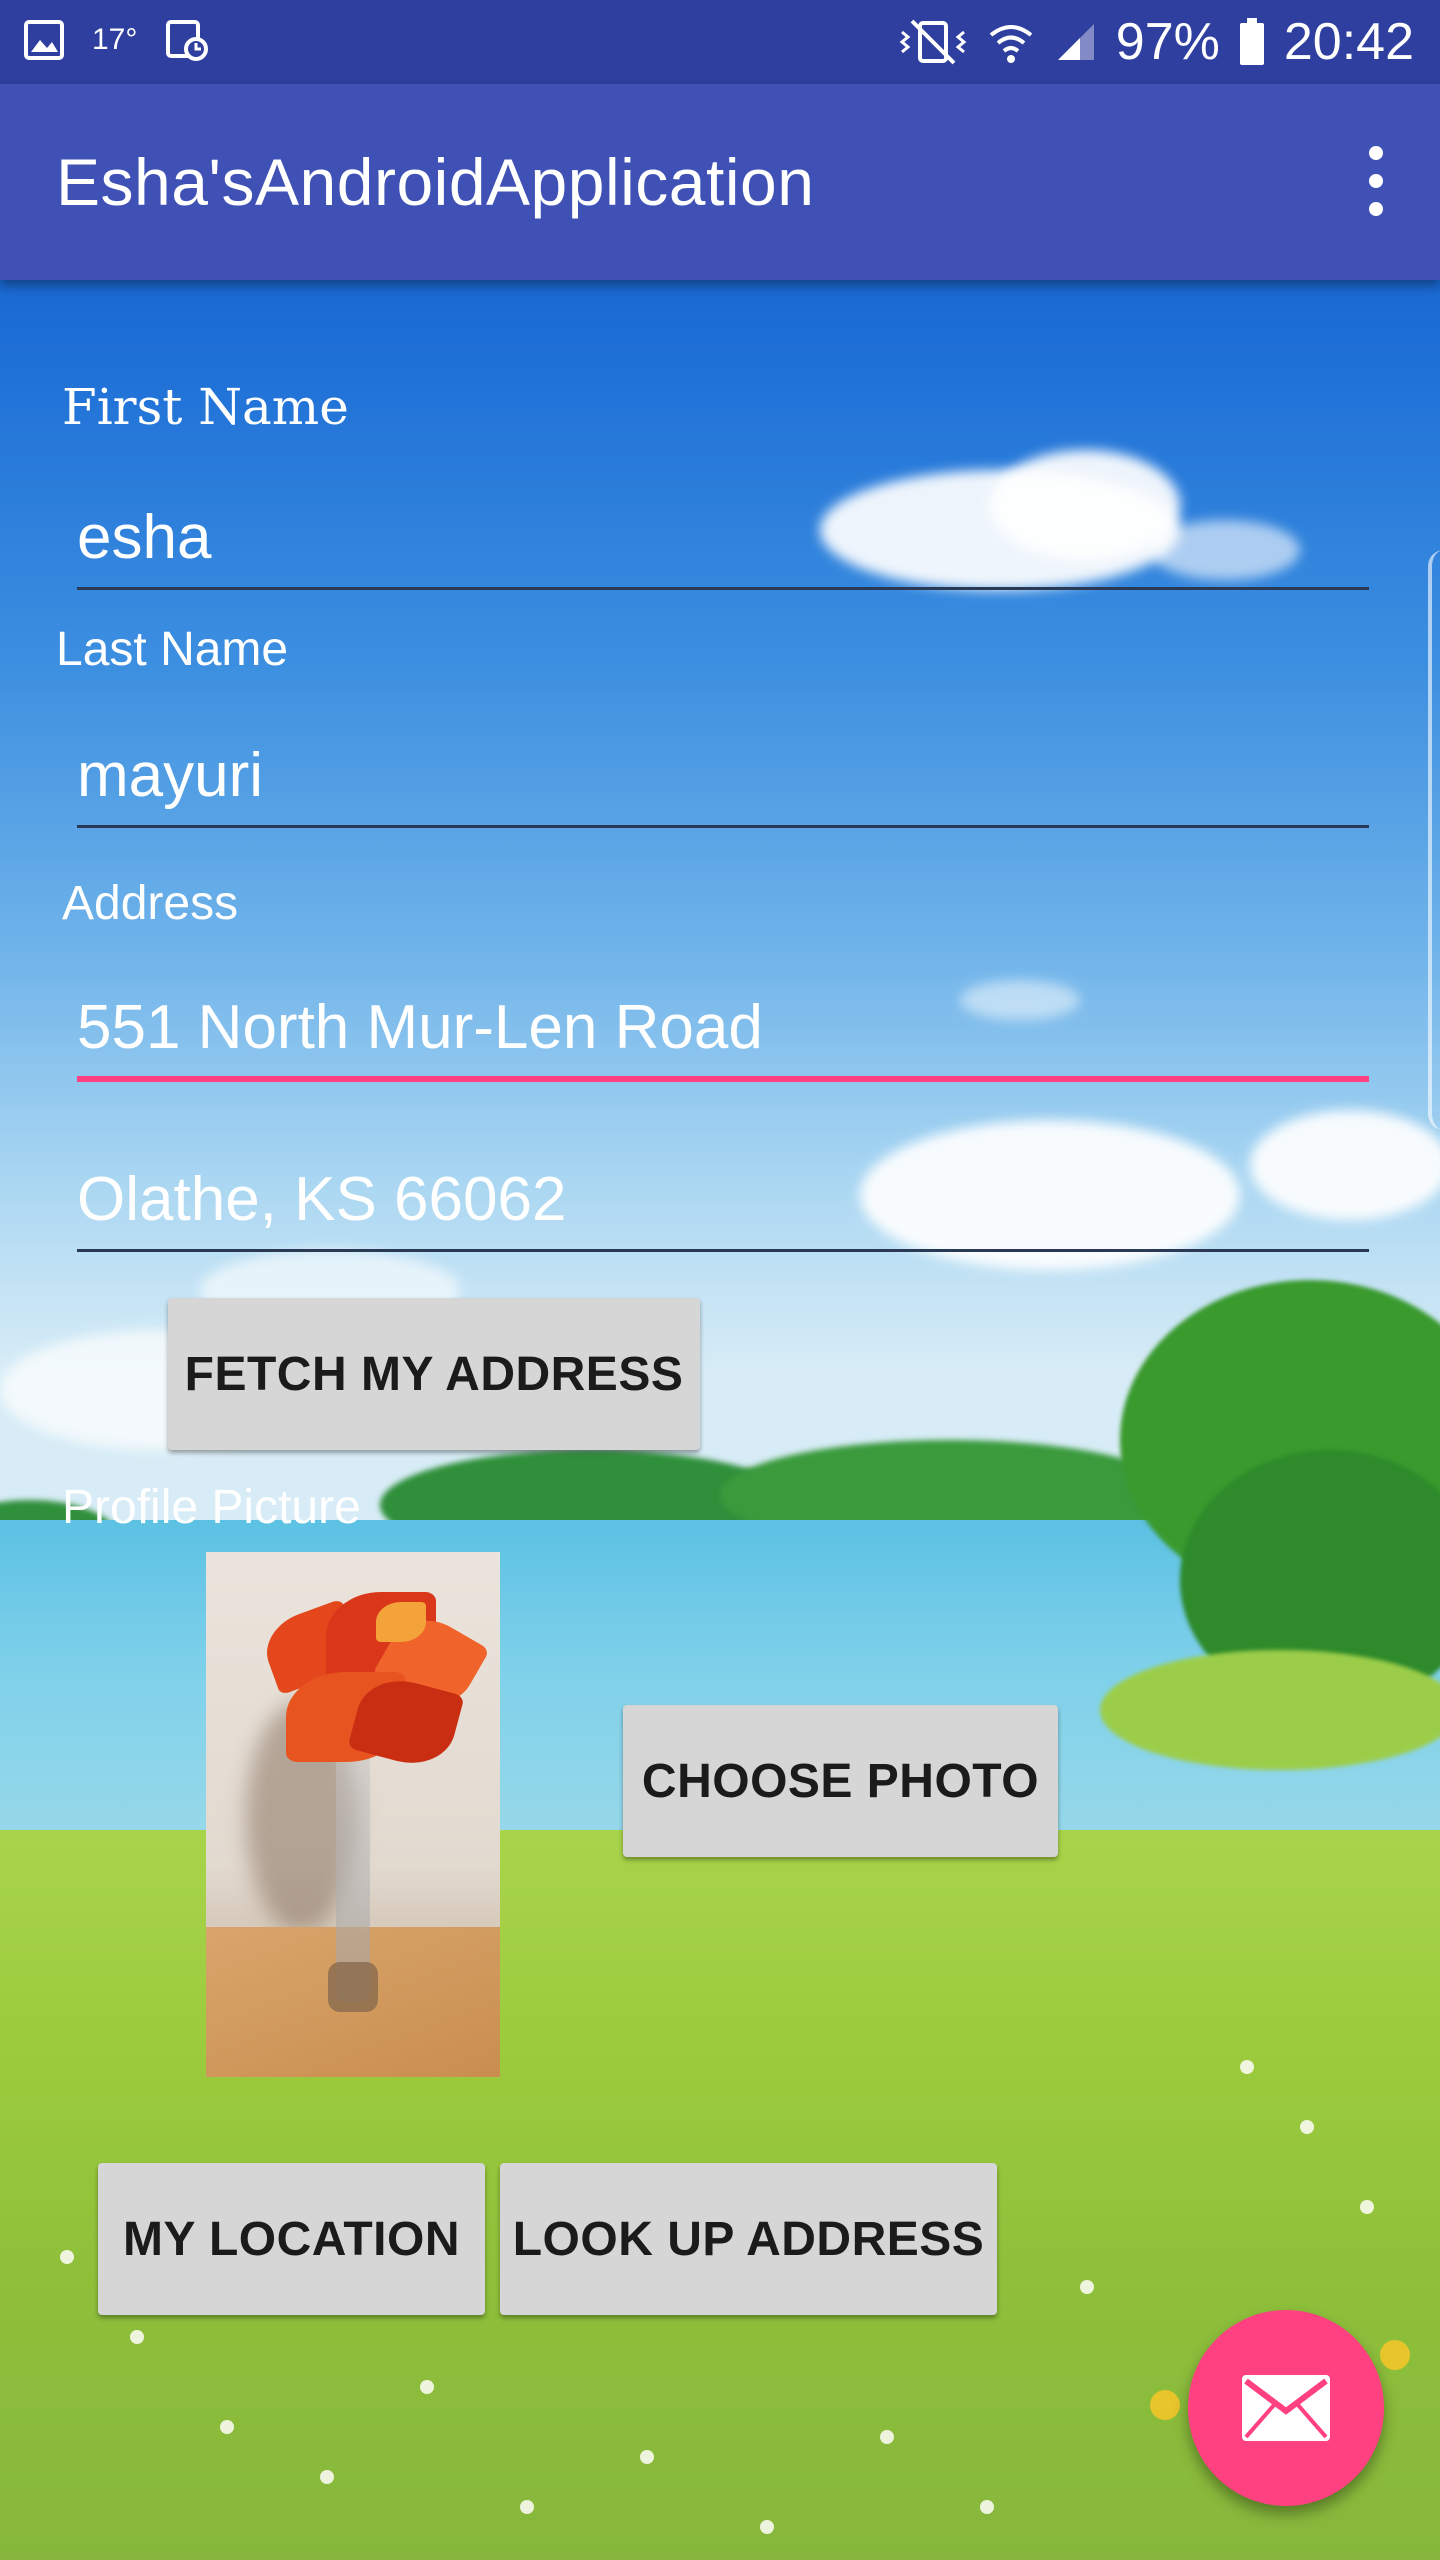 The width and height of the screenshot is (1440, 2560). I want to click on calendar-clock-icon, so click(187, 40).